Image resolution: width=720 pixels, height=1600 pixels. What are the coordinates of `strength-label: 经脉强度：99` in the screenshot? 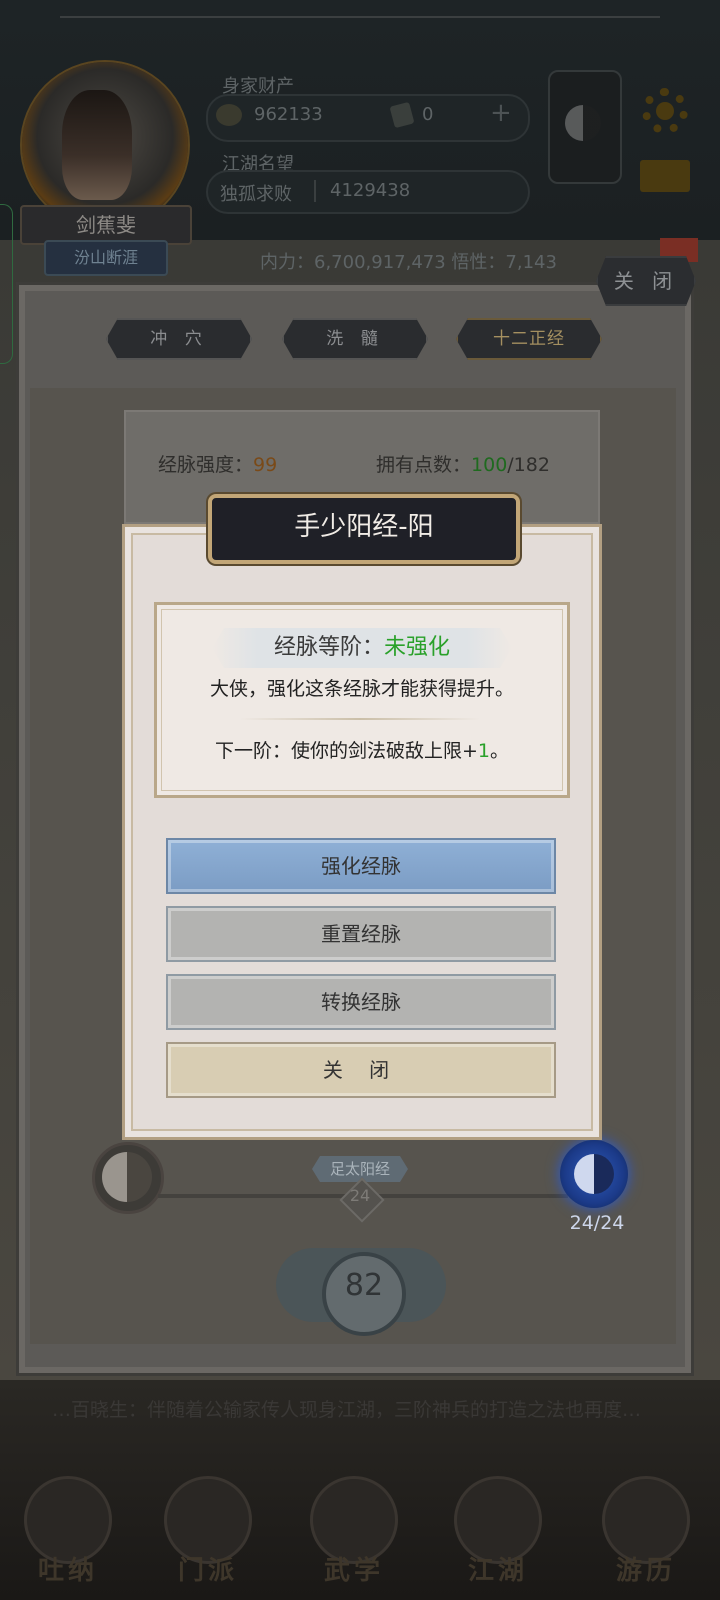 It's located at (217, 463).